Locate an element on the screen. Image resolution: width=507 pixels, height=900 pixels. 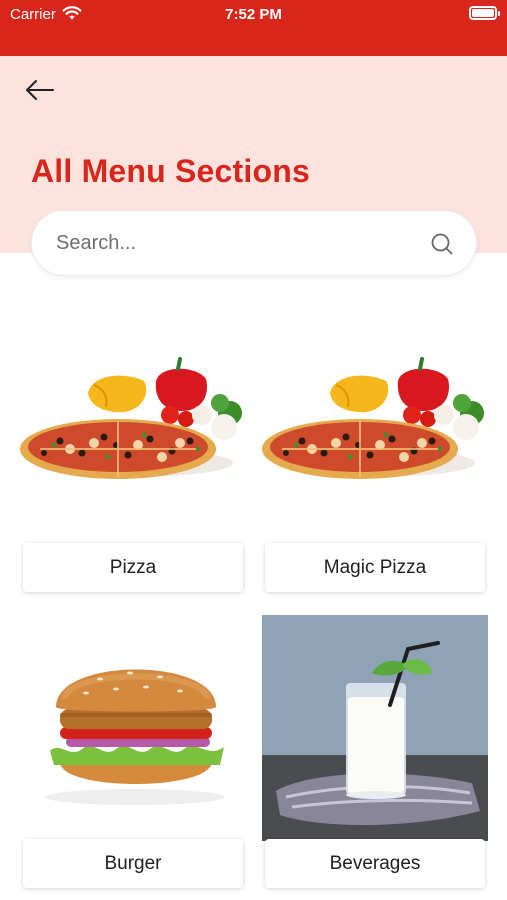
search-icon is located at coordinates (442, 244).